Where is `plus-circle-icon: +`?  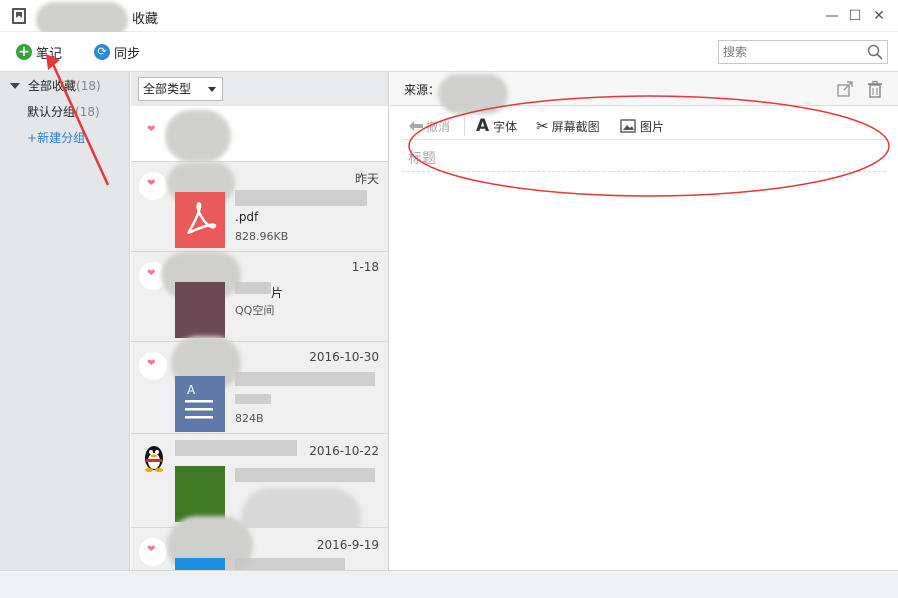
plus-circle-icon: + is located at coordinates (24, 52).